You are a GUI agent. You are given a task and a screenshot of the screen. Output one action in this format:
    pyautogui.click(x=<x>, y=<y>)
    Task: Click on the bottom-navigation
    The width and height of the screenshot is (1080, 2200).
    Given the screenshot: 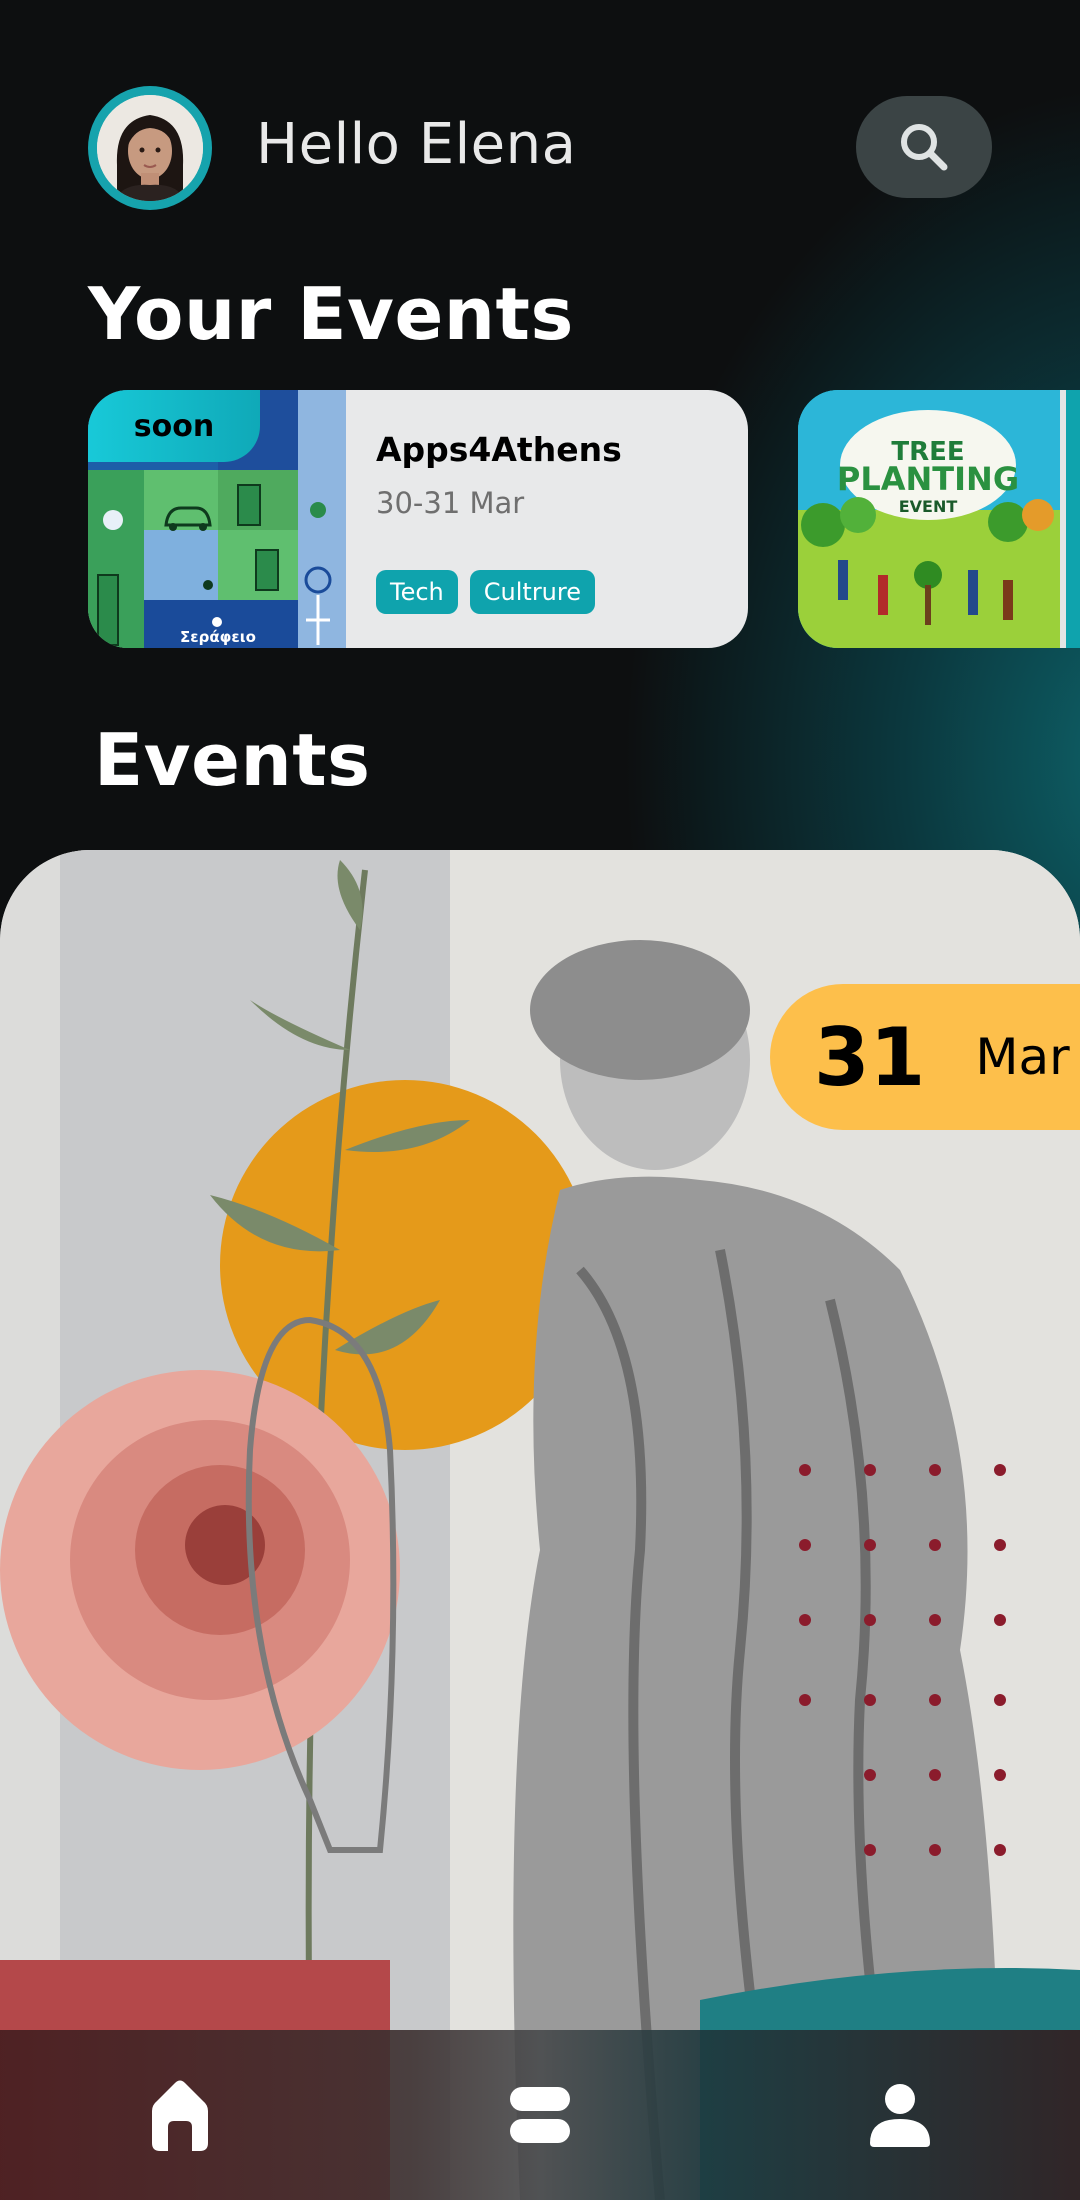 What is the action you would take?
    pyautogui.click(x=540, y=2115)
    